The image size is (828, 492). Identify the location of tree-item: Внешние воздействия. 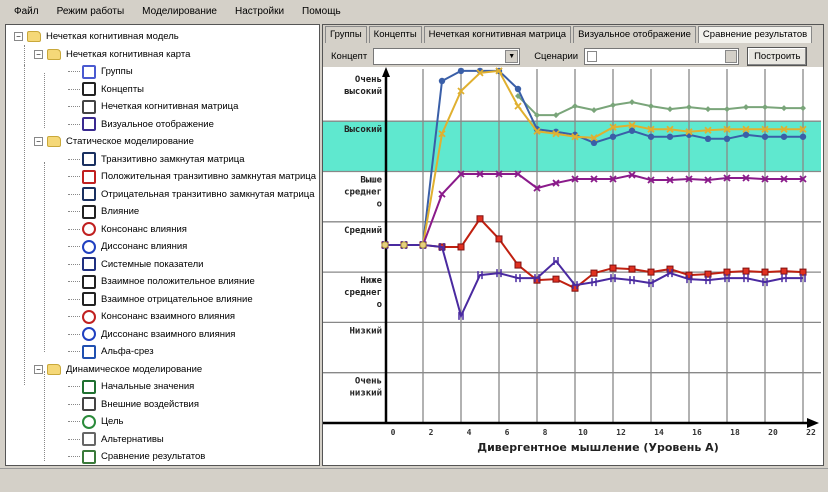
(133, 404).